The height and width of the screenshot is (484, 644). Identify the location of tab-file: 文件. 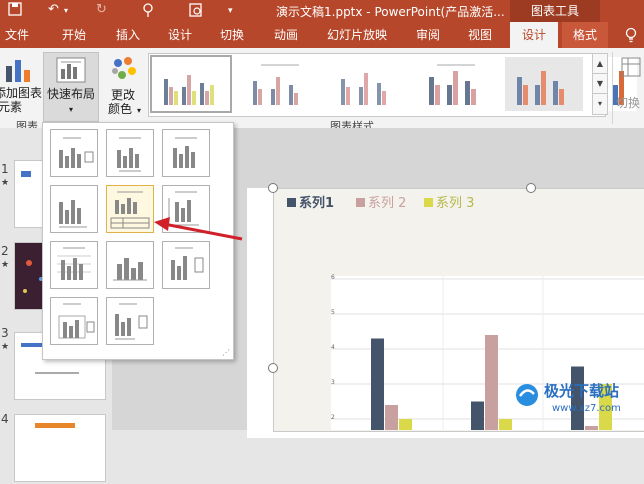
(17, 35).